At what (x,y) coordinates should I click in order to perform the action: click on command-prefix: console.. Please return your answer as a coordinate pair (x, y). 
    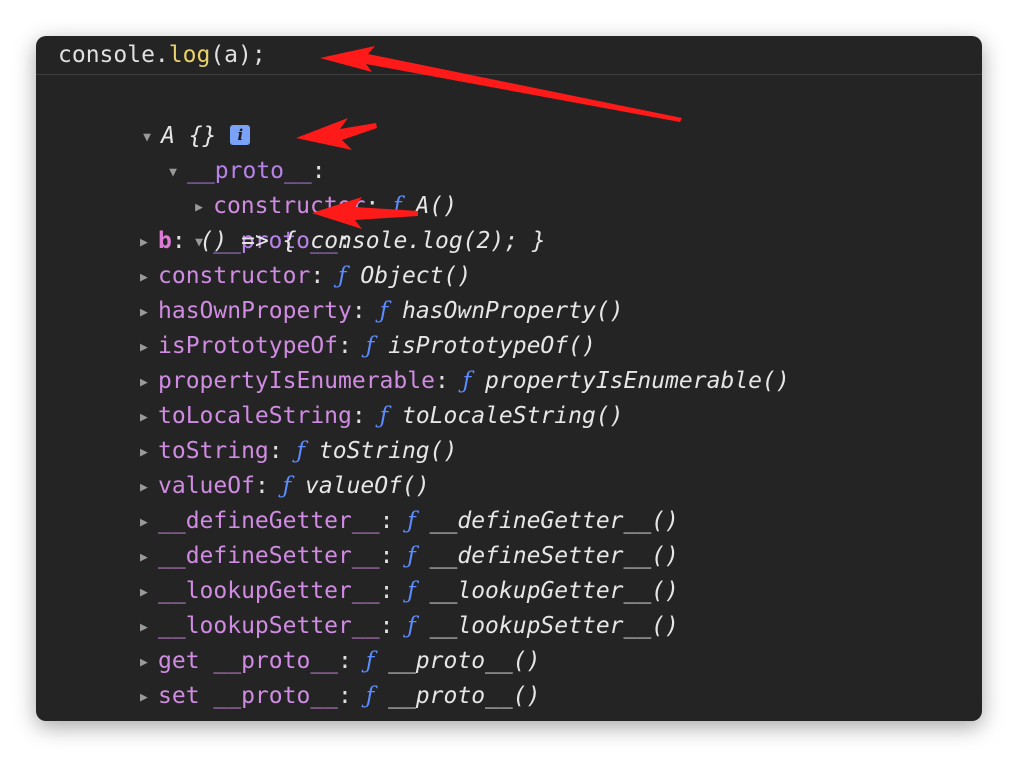
    Looking at the image, I should click on (113, 55).